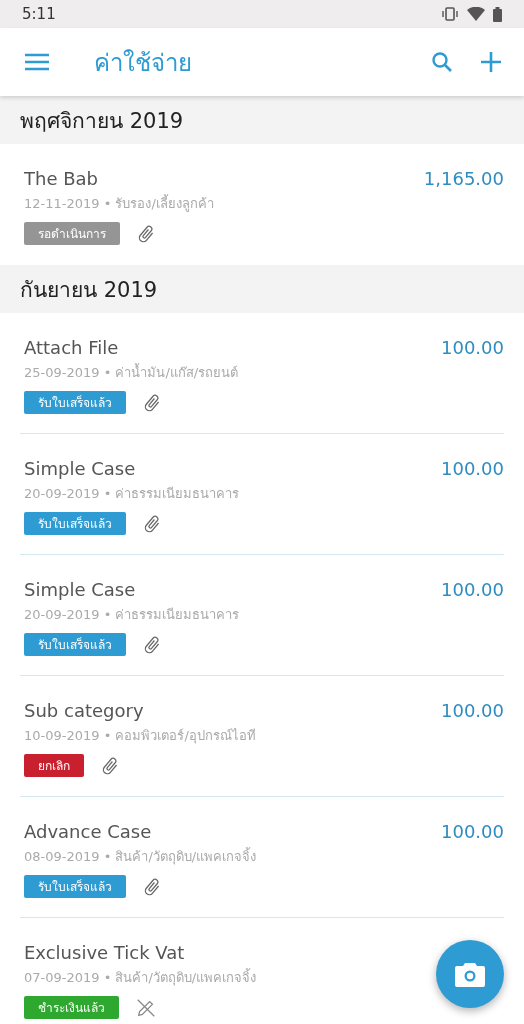  What do you see at coordinates (262, 971) in the screenshot?
I see `expense-item: Exclusive Tick Vat 07-09-2019 • สินค้า/วัตถุดิบ/แพคเกจจิ้ง ชำระเงินแล้ว` at bounding box center [262, 971].